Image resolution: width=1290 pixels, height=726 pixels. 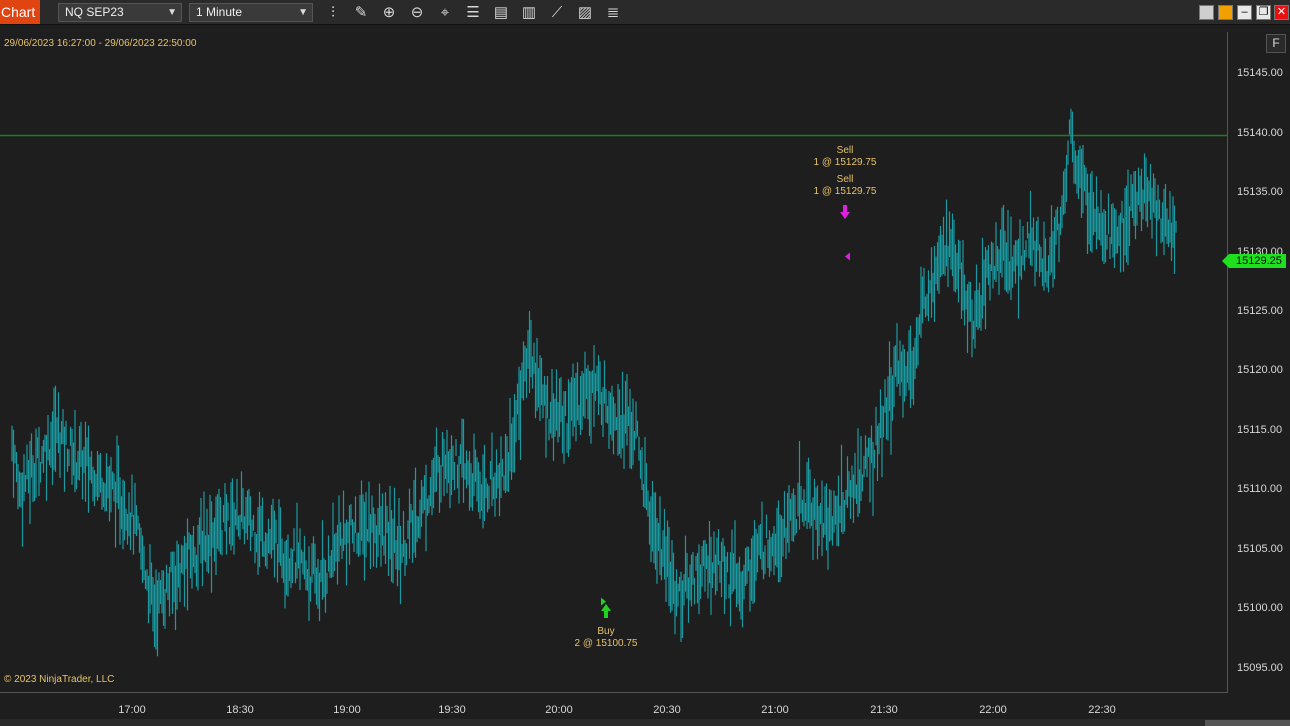 I want to click on f-button: F, so click(x=1276, y=43).